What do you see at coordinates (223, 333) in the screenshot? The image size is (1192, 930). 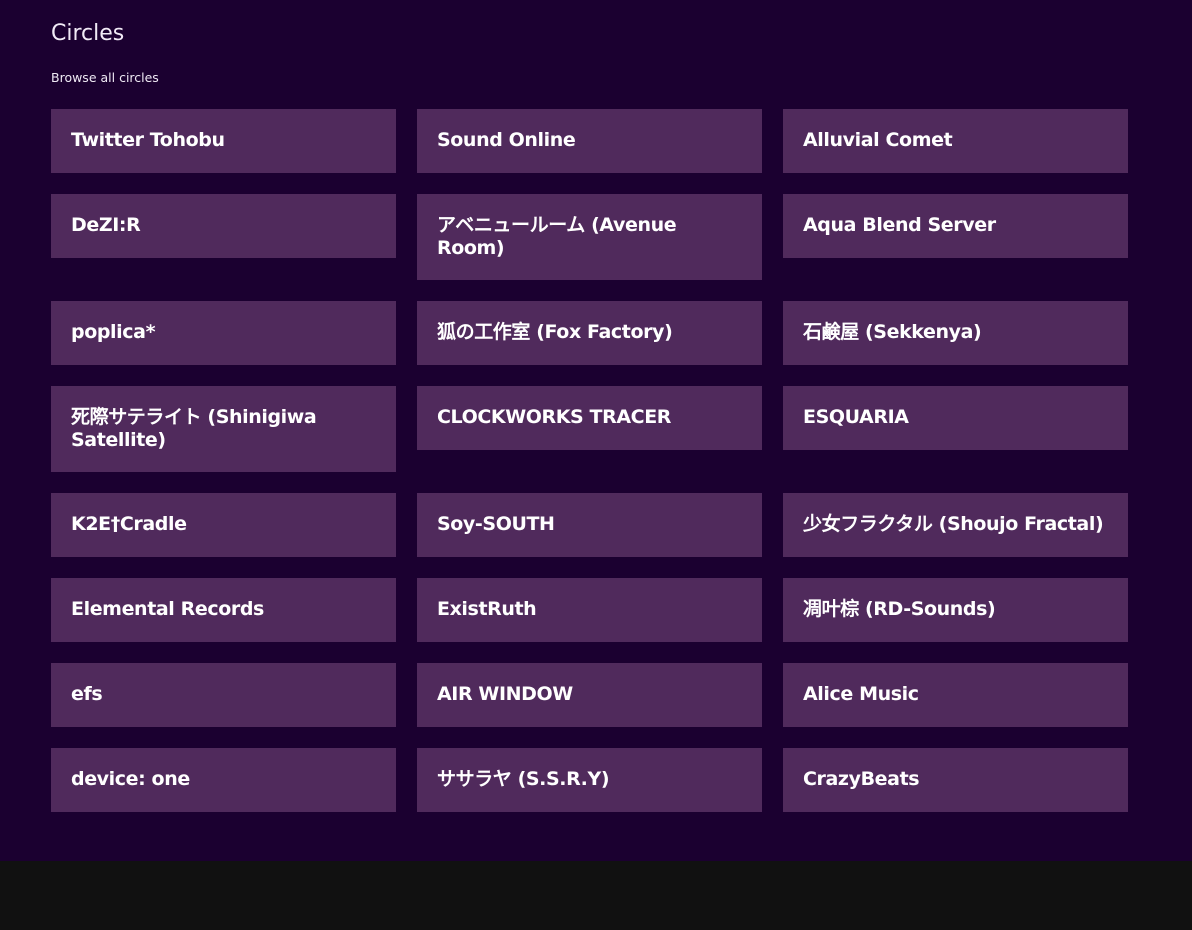 I see `circle-tile: poplica*` at bounding box center [223, 333].